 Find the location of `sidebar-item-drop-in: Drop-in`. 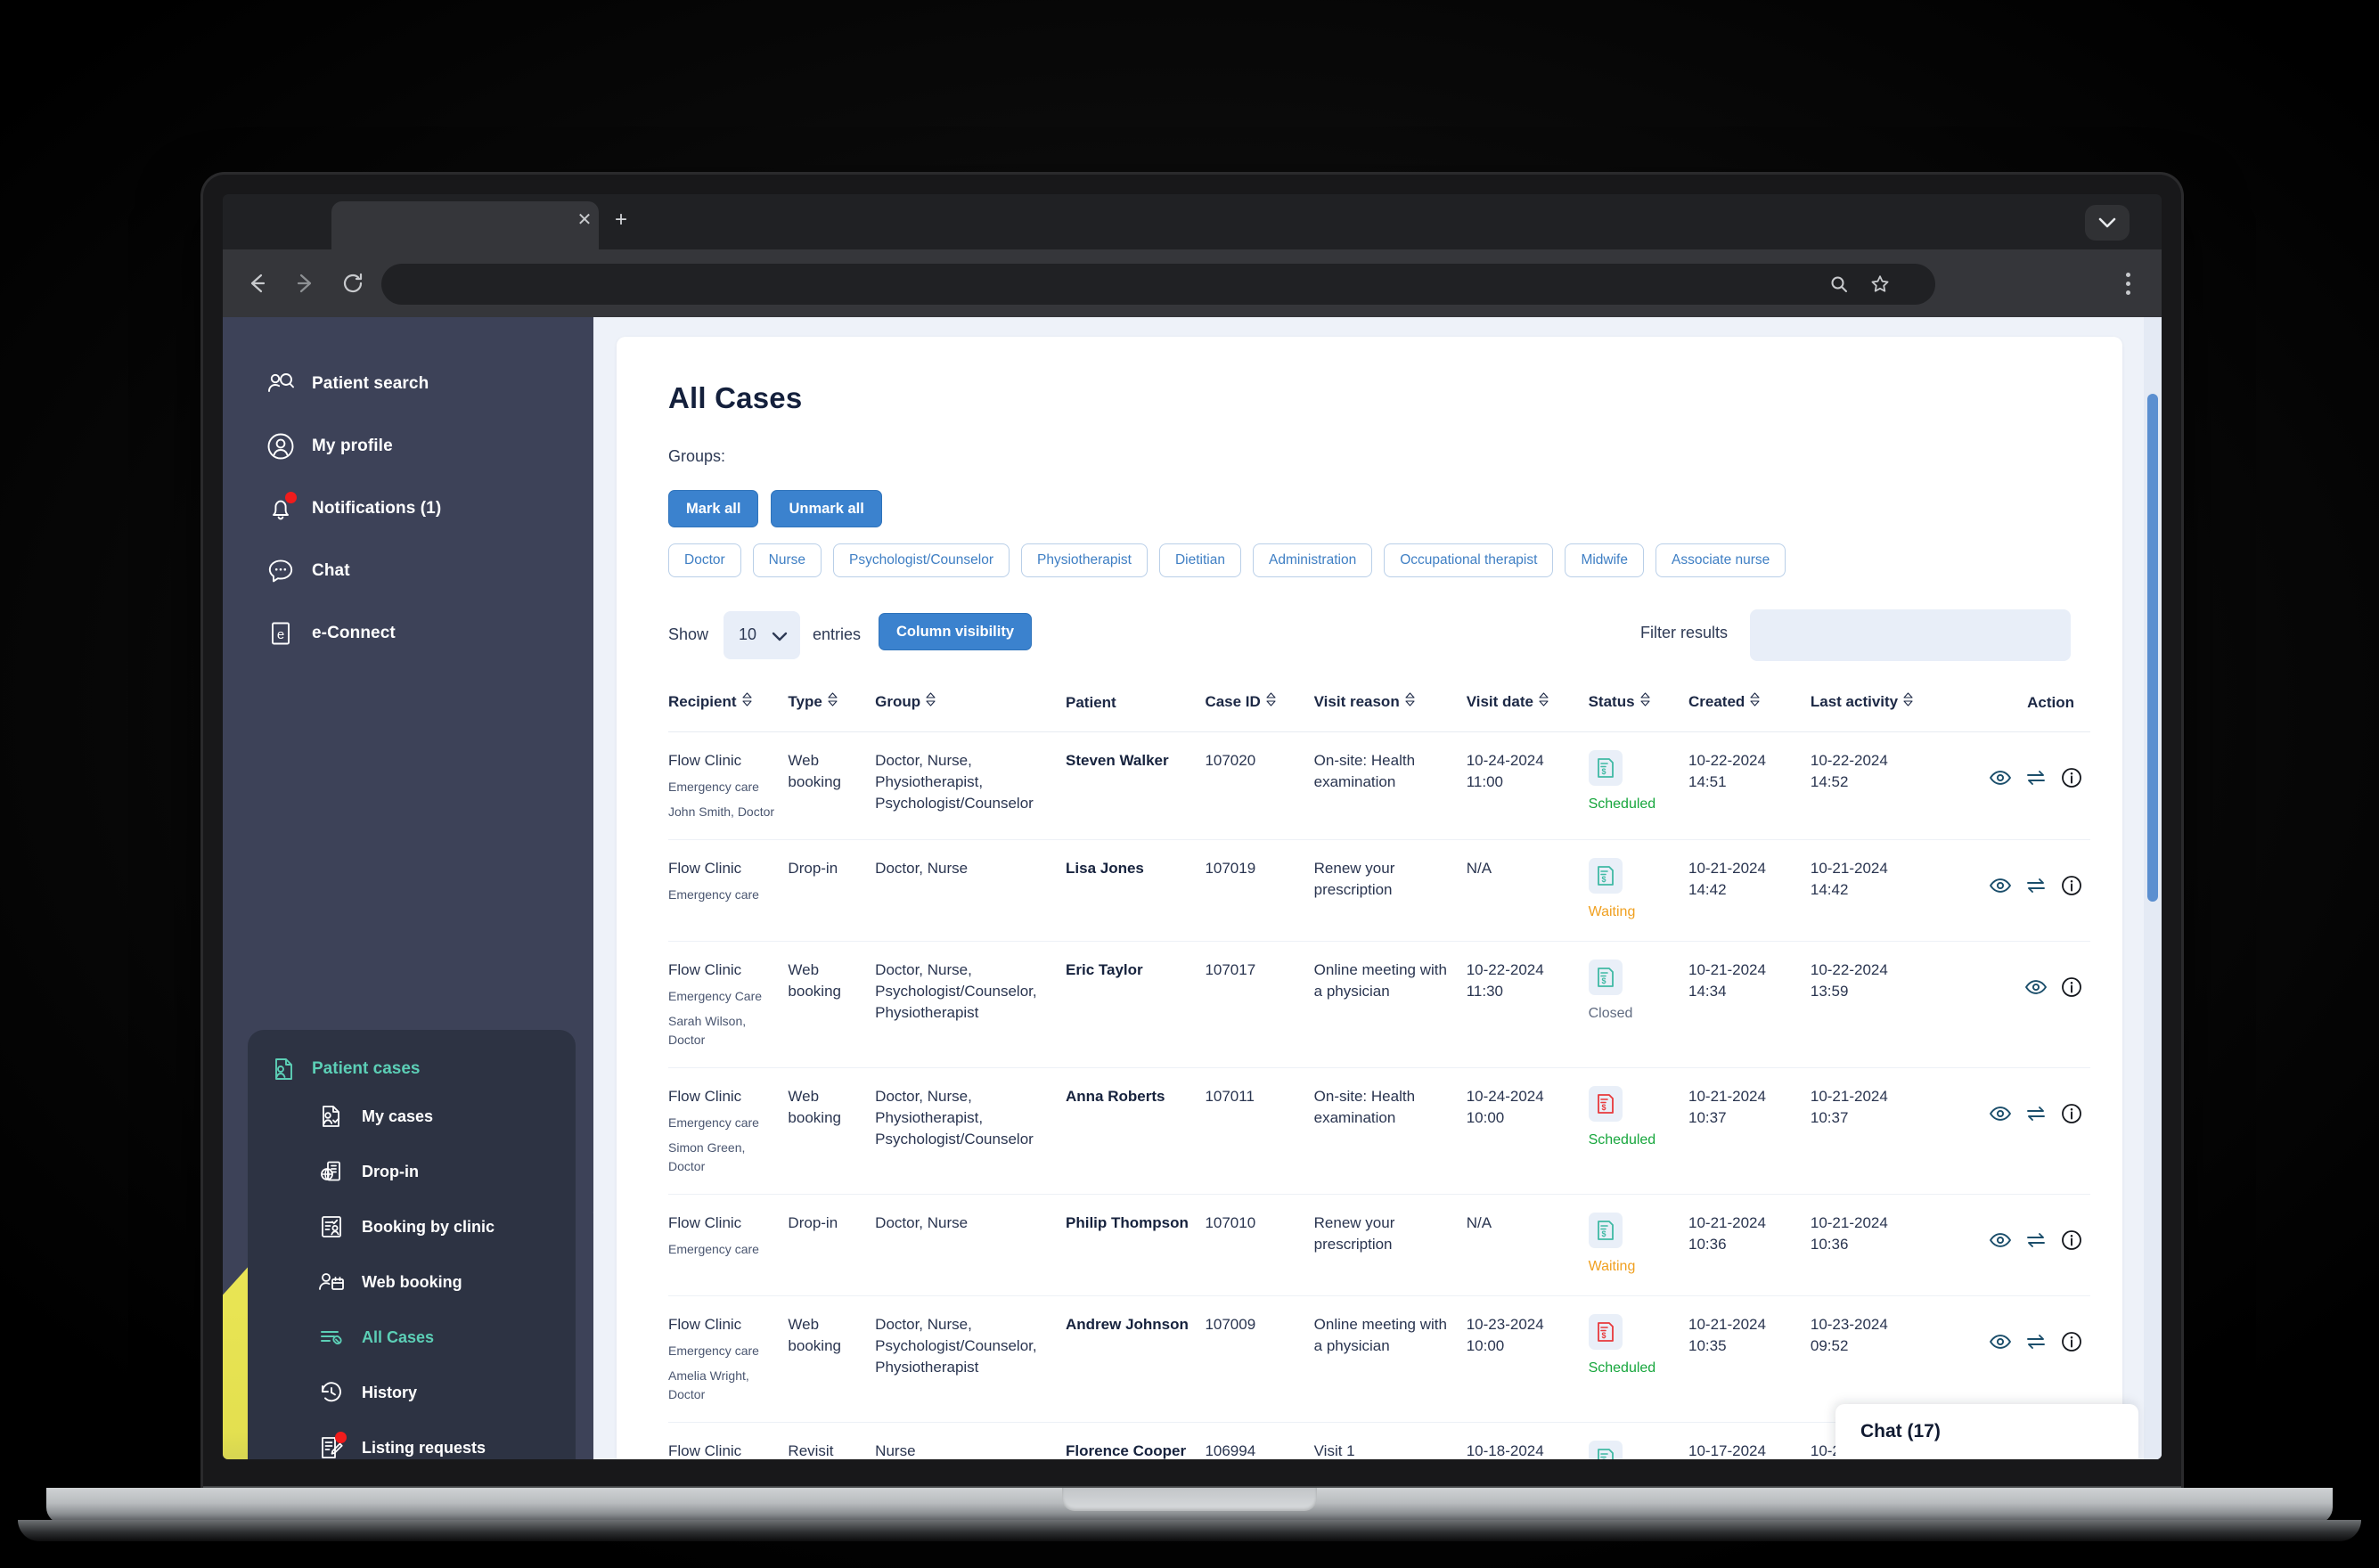

sidebar-item-drop-in: Drop-in is located at coordinates (412, 1171).